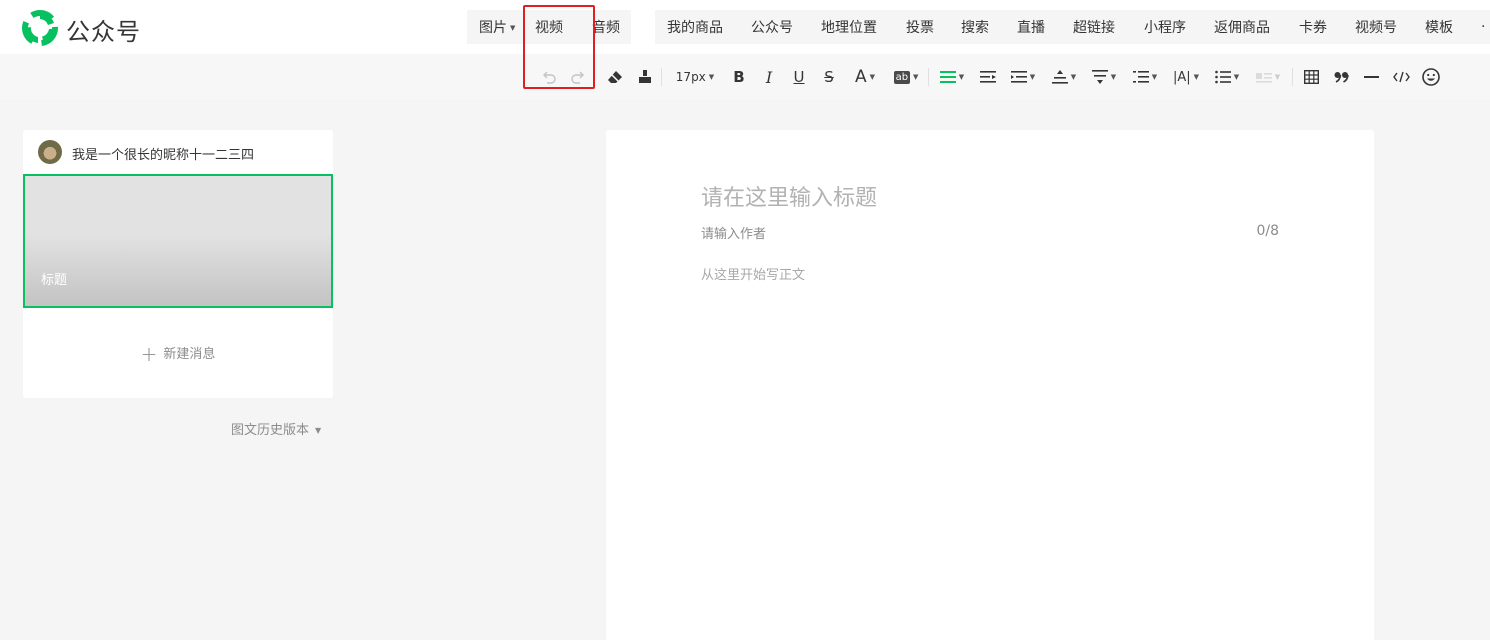 The height and width of the screenshot is (640, 1490). I want to click on indent-button, so click(988, 77).